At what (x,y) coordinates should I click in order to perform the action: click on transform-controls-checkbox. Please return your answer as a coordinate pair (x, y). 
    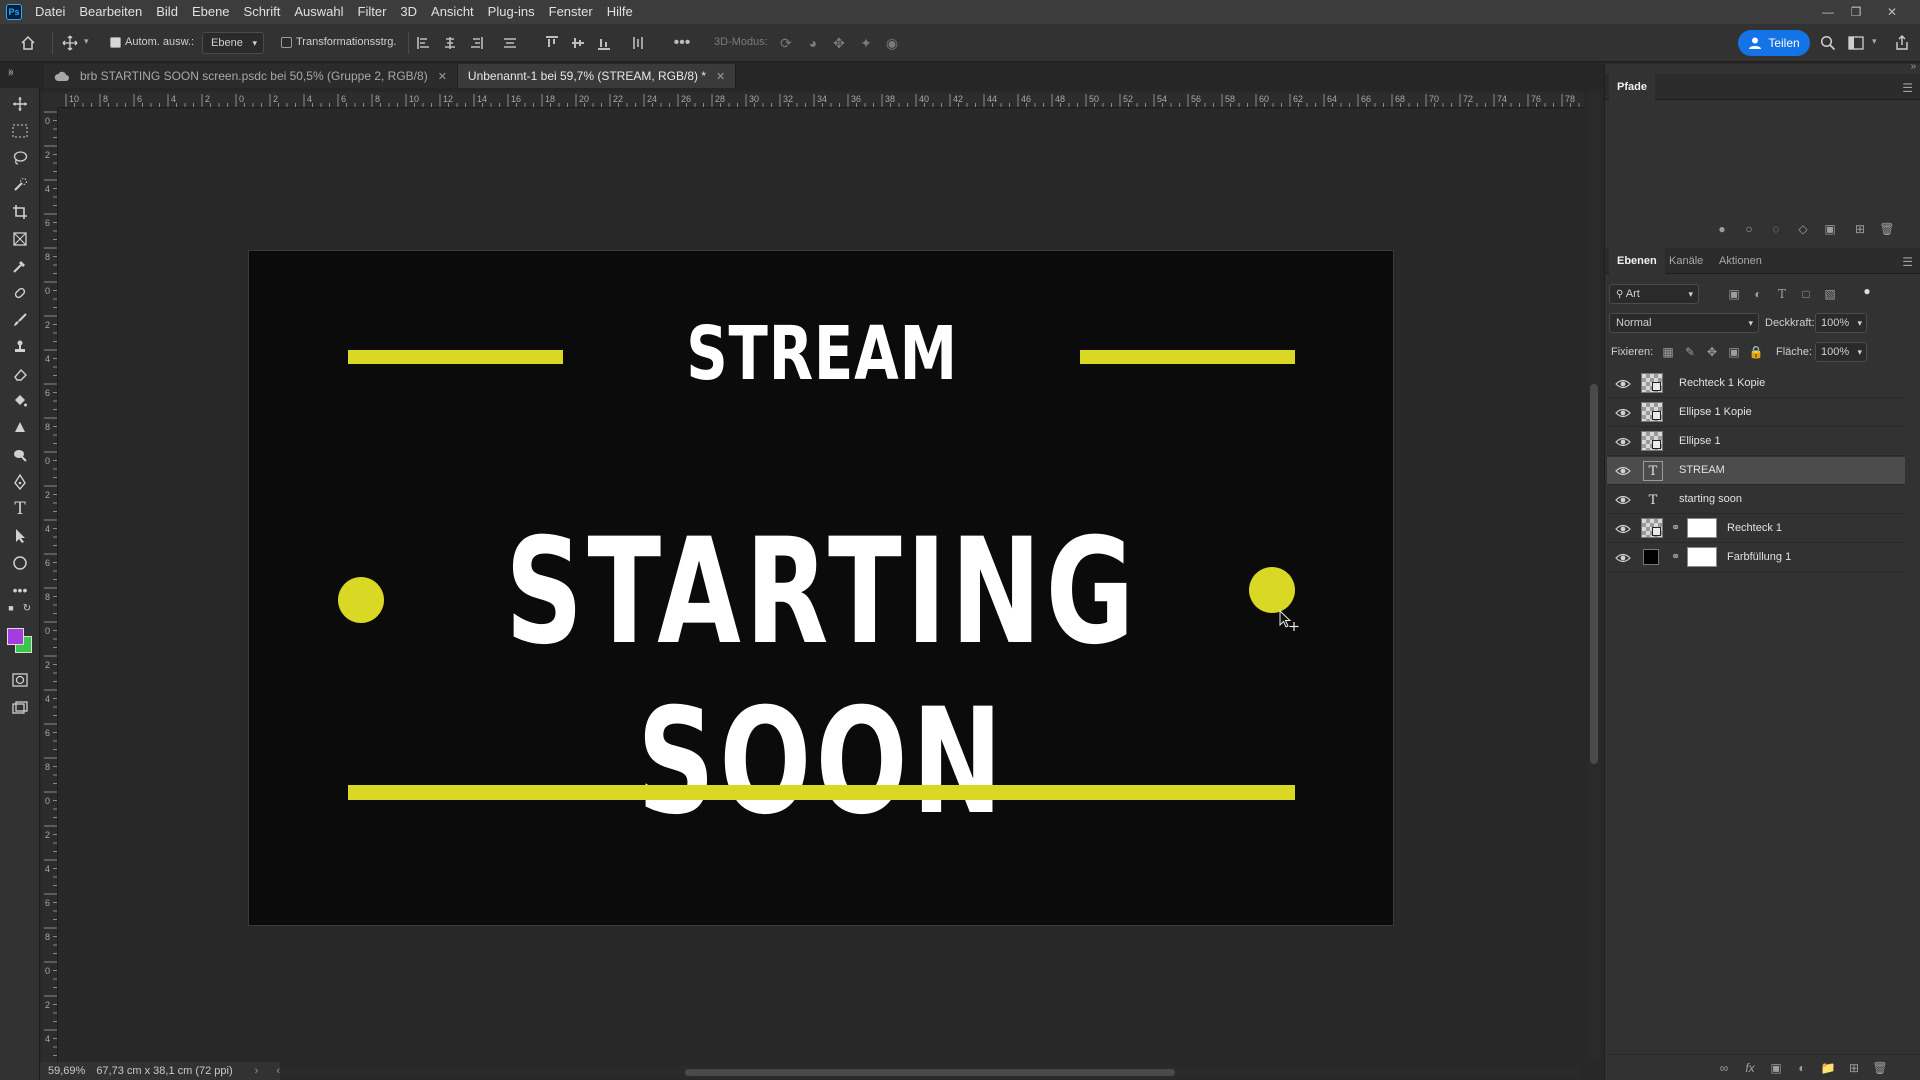
    Looking at the image, I should click on (286, 42).